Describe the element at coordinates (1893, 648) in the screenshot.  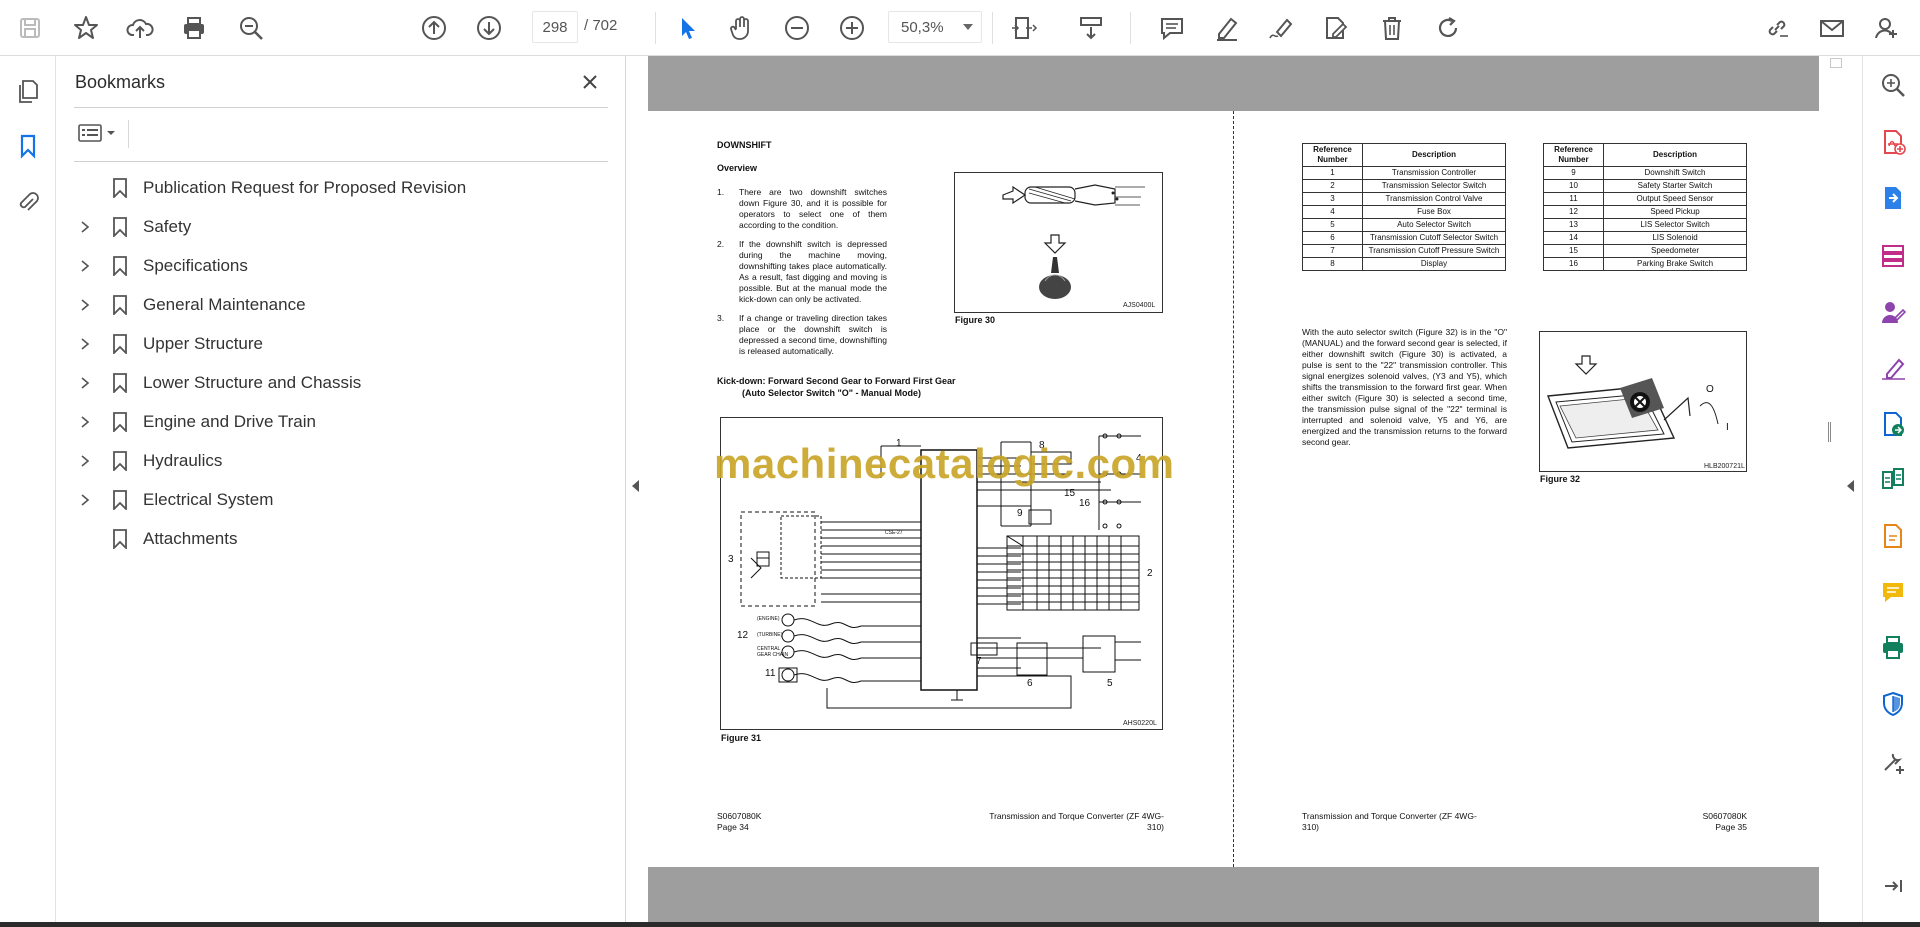
I see `print-production-icon` at that location.